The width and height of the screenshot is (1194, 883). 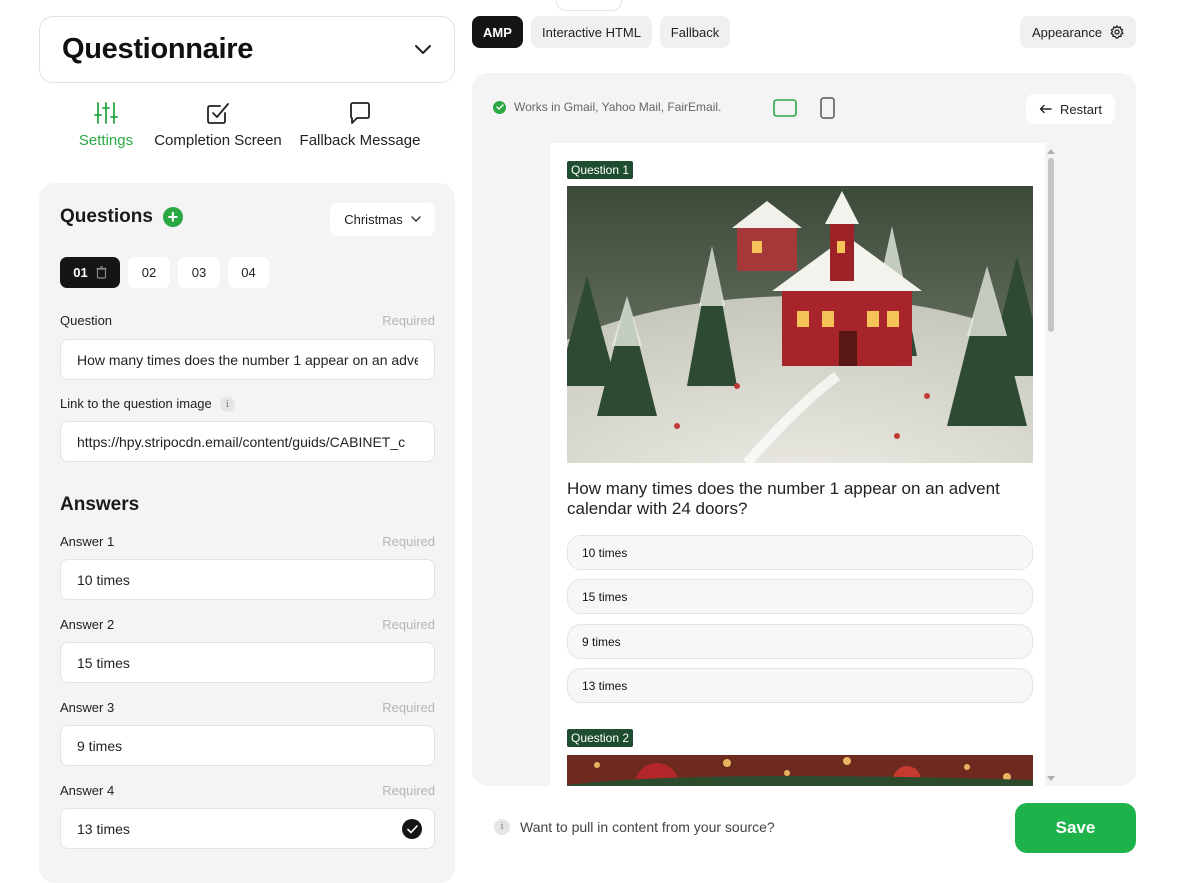 I want to click on answer-input-value: 9 times, so click(x=100, y=745).